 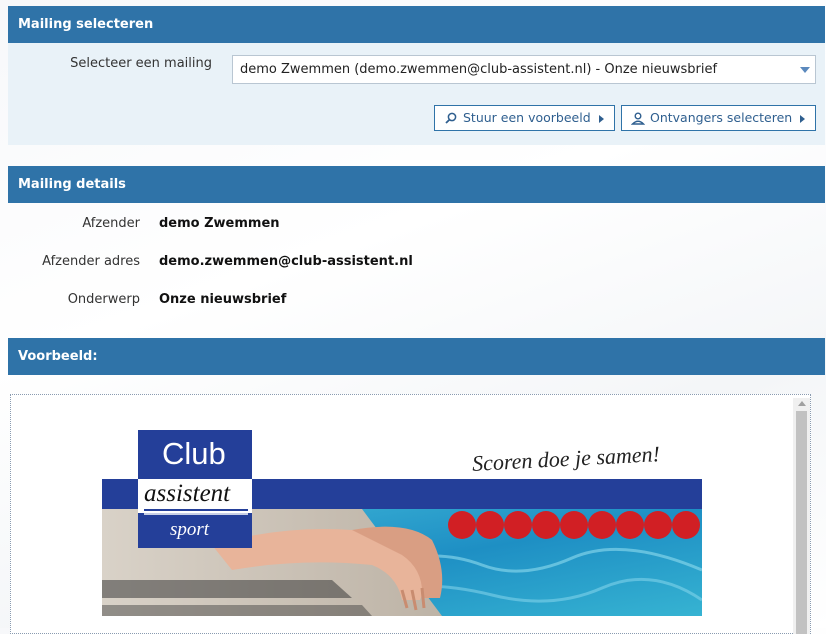 What do you see at coordinates (111, 223) in the screenshot?
I see `sender-label: Afzender` at bounding box center [111, 223].